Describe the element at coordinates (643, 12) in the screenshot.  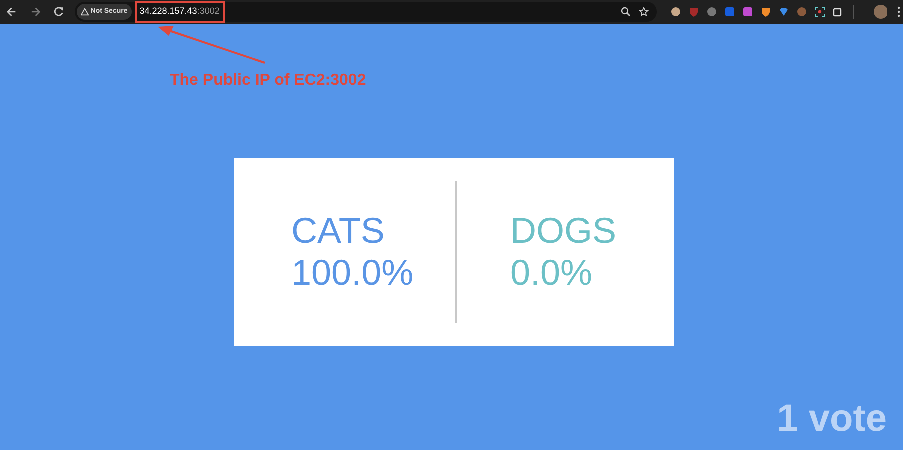
I see `star-icon` at that location.